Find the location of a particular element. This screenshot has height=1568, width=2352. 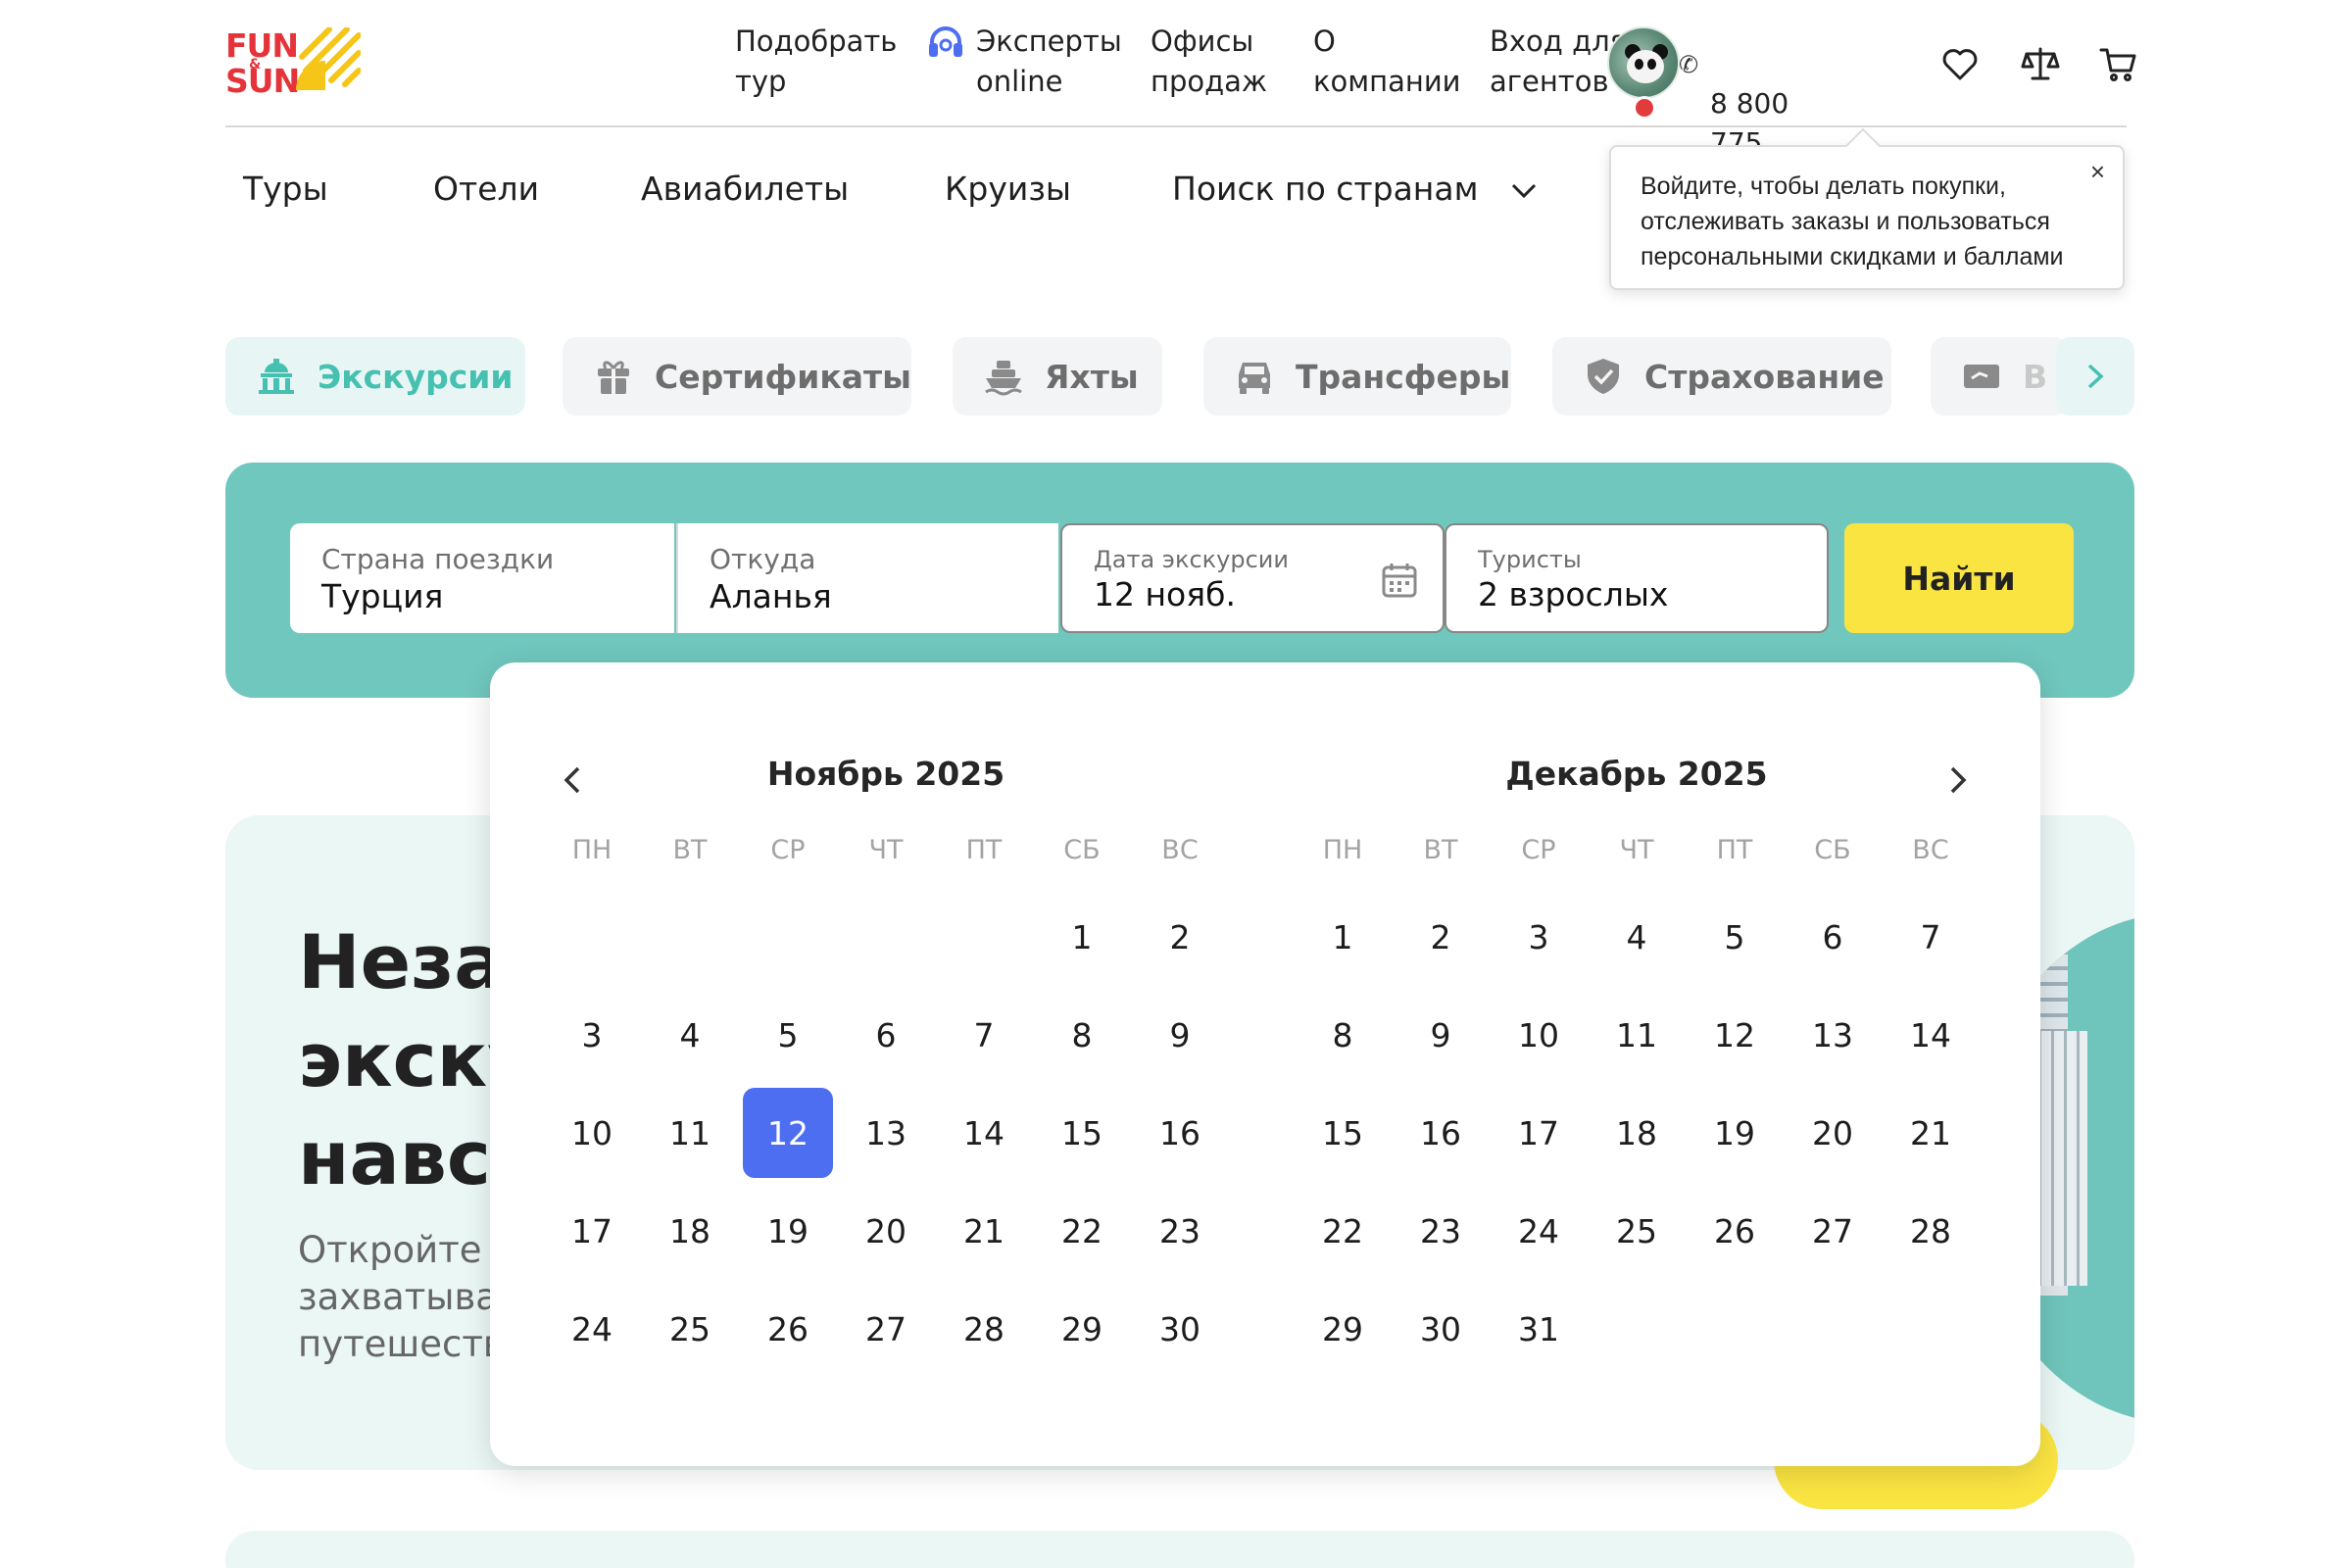

nav-experts-label: Эксперты online is located at coordinates (1049, 61).